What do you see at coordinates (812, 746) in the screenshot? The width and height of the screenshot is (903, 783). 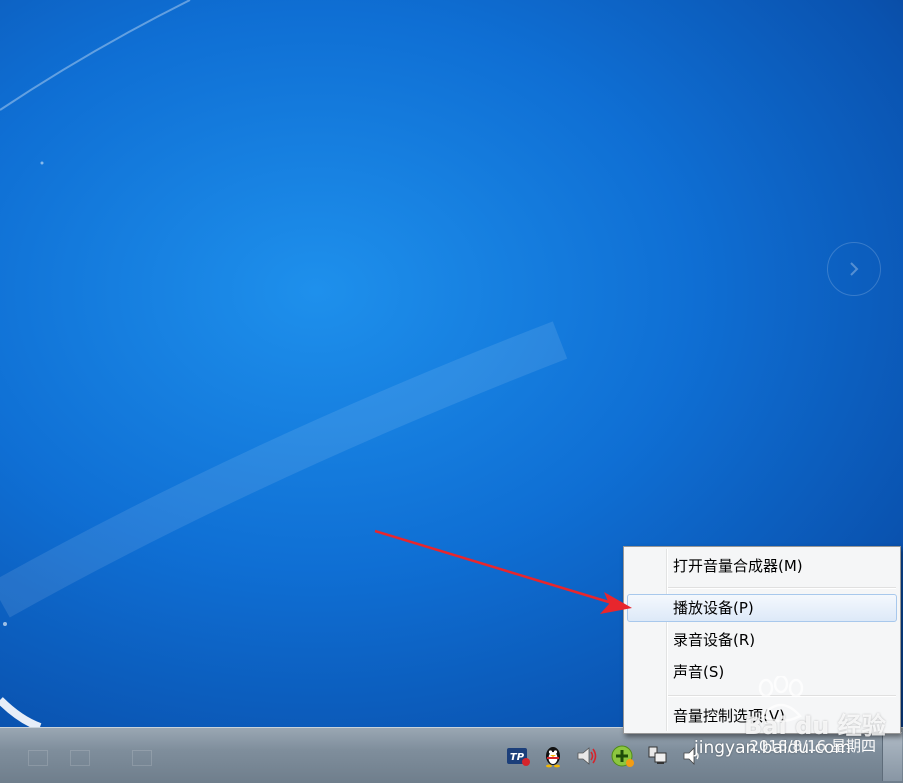 I see `clock-date: 2018/8/16 星期四` at bounding box center [812, 746].